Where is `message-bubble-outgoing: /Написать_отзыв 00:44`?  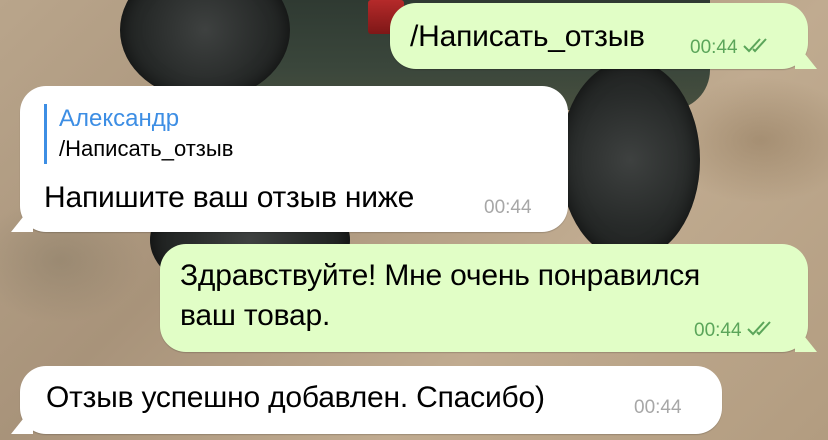
message-bubble-outgoing: /Написать_отзыв 00:44 is located at coordinates (603, 36).